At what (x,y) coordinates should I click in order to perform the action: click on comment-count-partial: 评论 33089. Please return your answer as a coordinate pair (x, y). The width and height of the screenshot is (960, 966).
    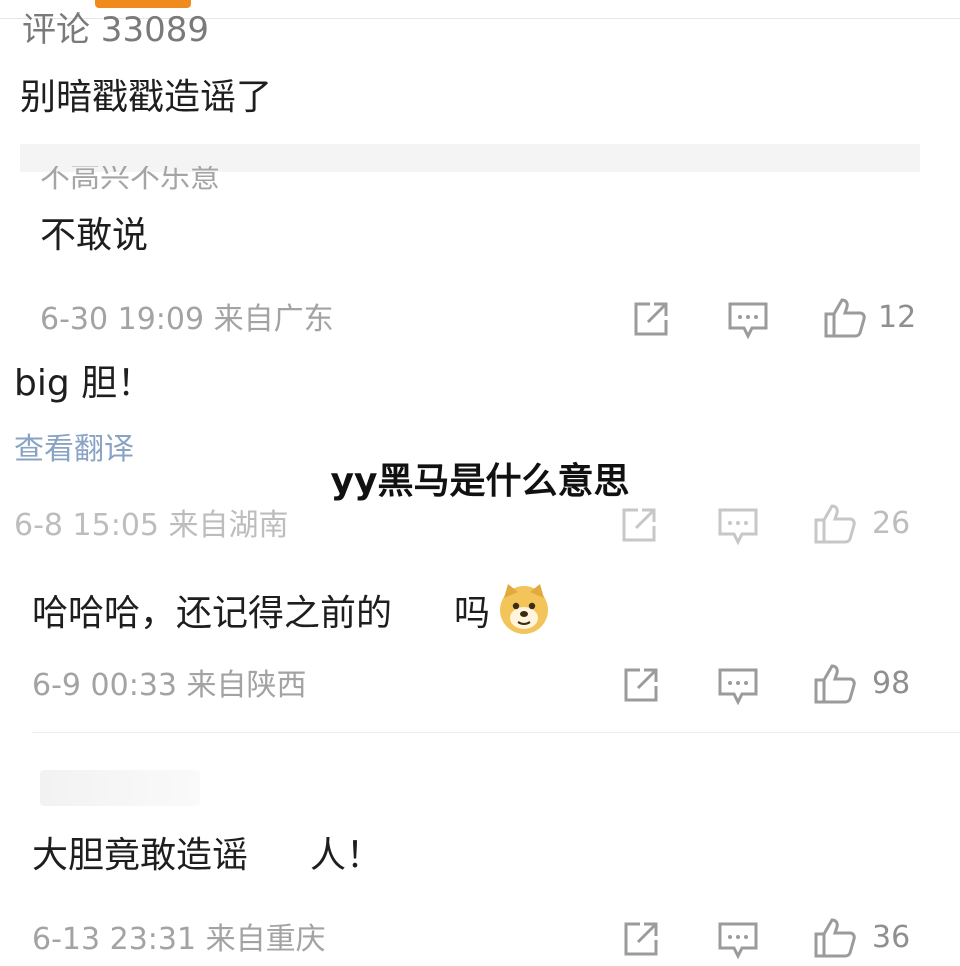
    Looking at the image, I should click on (115, 30).